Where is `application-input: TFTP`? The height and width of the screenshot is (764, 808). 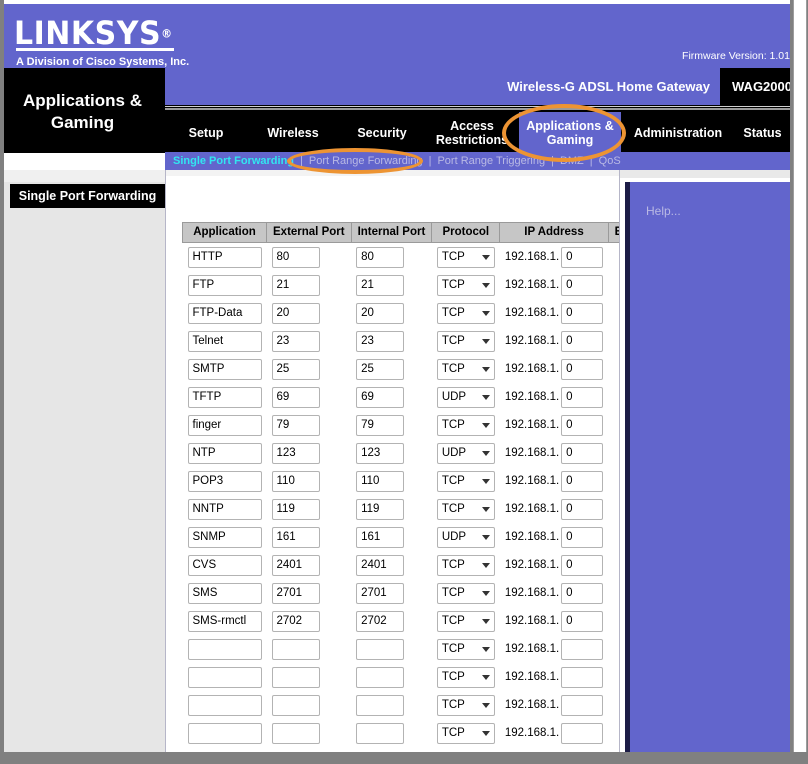 application-input: TFTP is located at coordinates (224, 397).